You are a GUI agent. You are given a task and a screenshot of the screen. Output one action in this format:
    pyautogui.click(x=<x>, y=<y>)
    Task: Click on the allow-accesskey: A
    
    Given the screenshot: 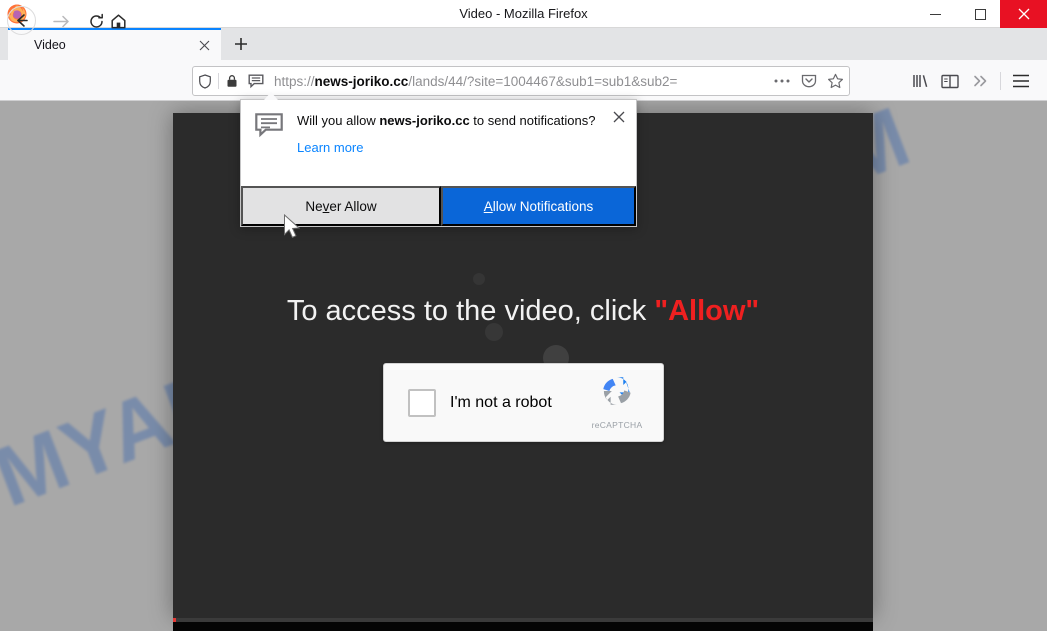 What is the action you would take?
    pyautogui.click(x=488, y=206)
    